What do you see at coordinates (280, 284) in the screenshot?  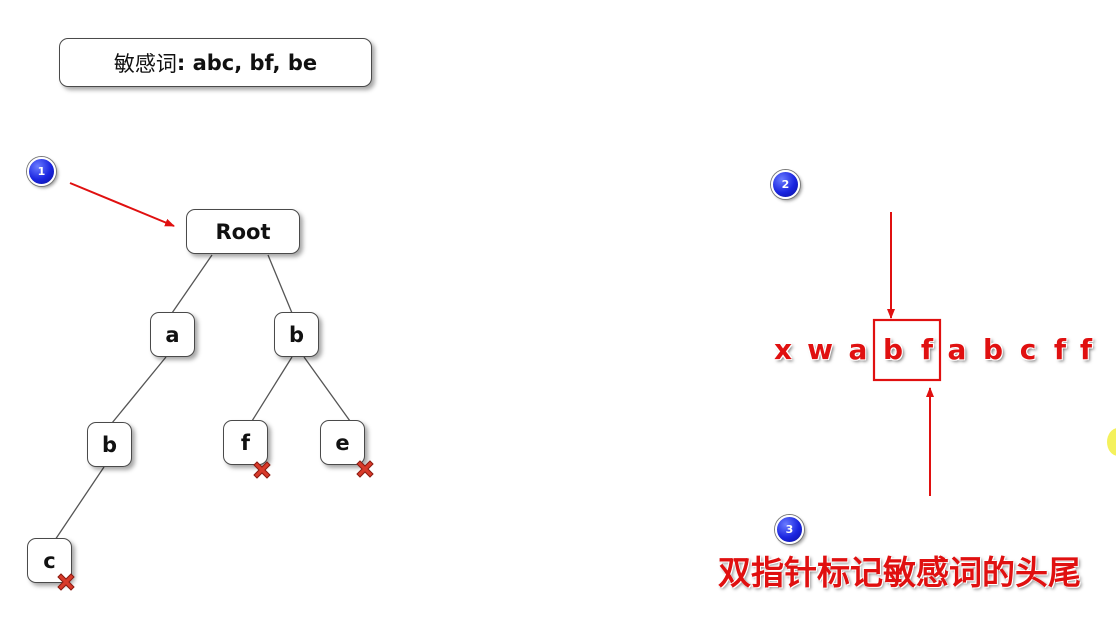 I see `edge-root-b` at bounding box center [280, 284].